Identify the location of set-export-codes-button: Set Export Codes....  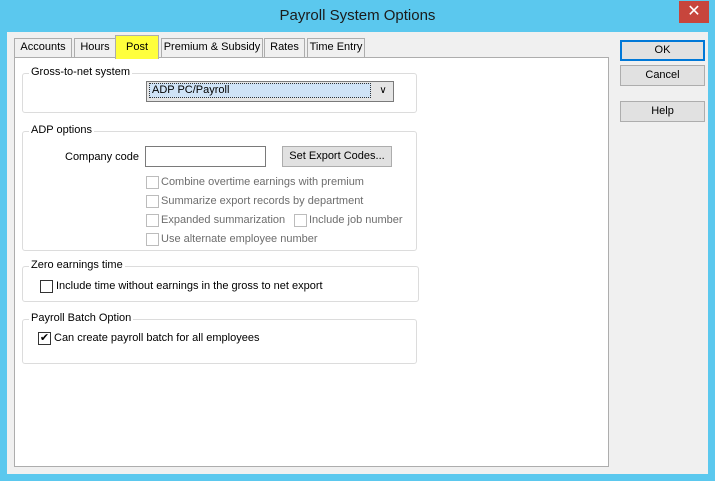
(337, 156).